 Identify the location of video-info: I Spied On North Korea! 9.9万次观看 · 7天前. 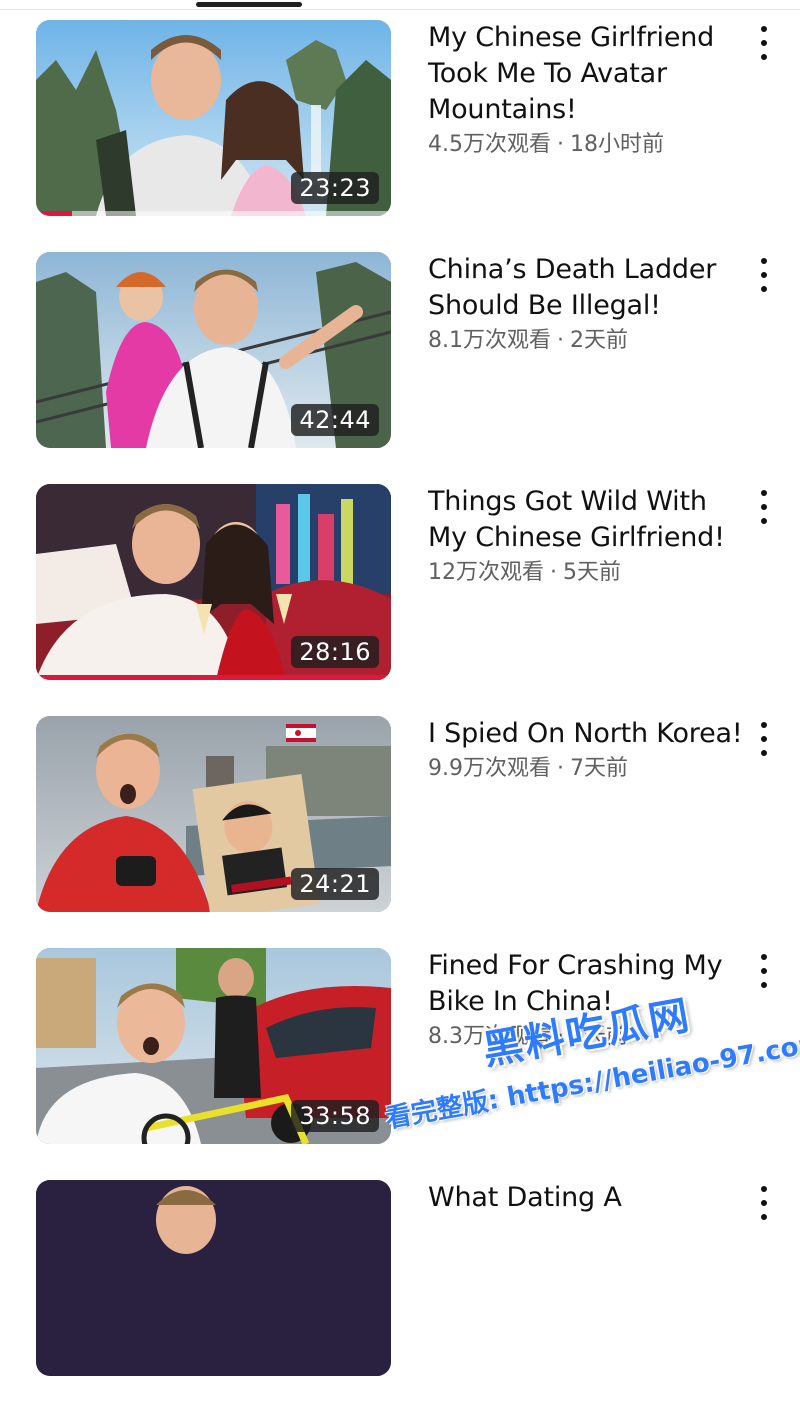
(585, 750).